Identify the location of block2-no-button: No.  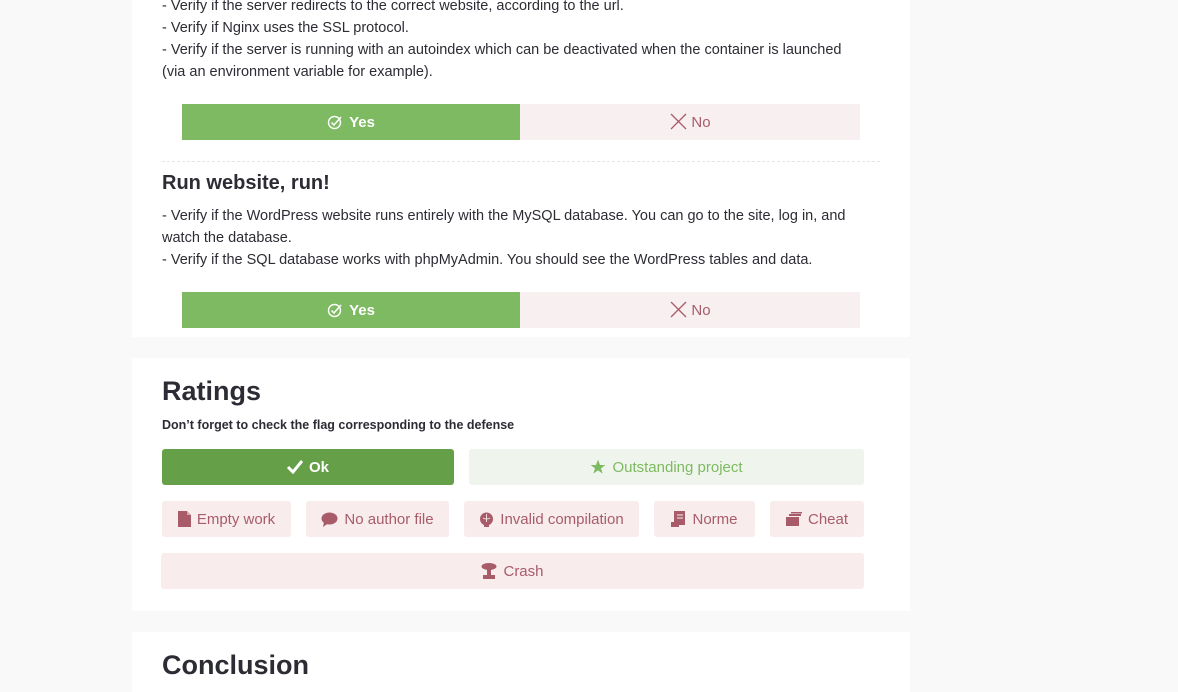
(690, 310).